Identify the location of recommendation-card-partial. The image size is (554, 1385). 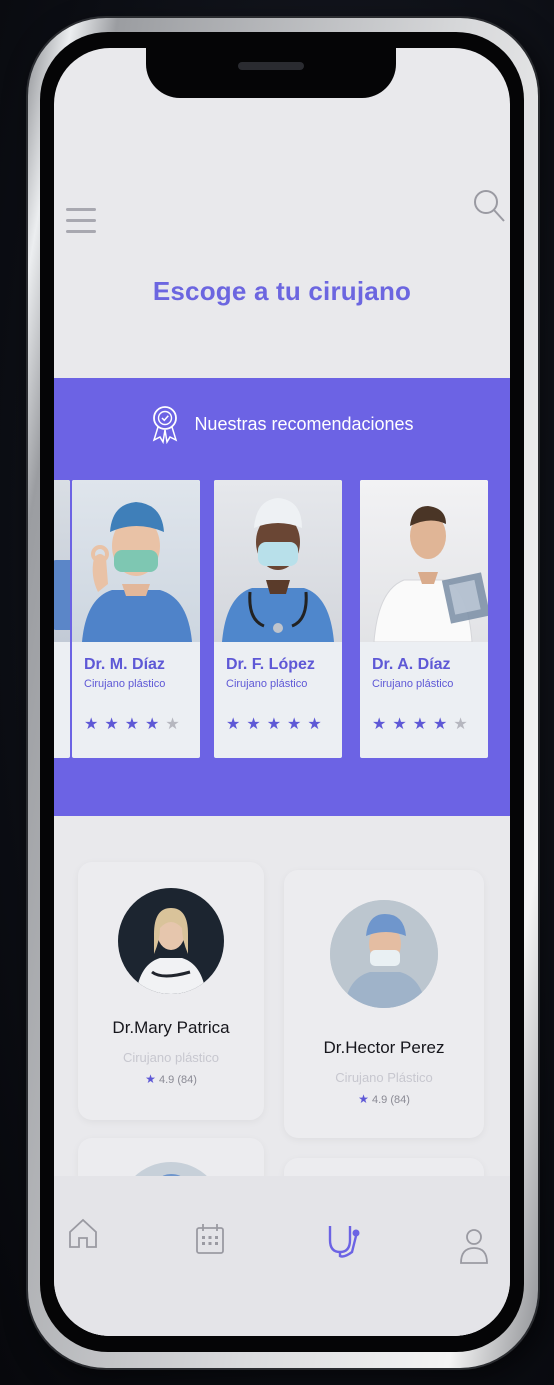
(62, 619).